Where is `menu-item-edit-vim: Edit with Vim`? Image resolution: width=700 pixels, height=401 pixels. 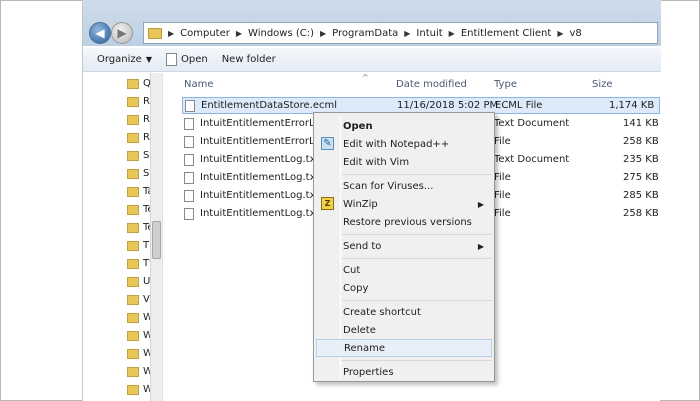
menu-item-edit-vim: Edit with Vim is located at coordinates (404, 162).